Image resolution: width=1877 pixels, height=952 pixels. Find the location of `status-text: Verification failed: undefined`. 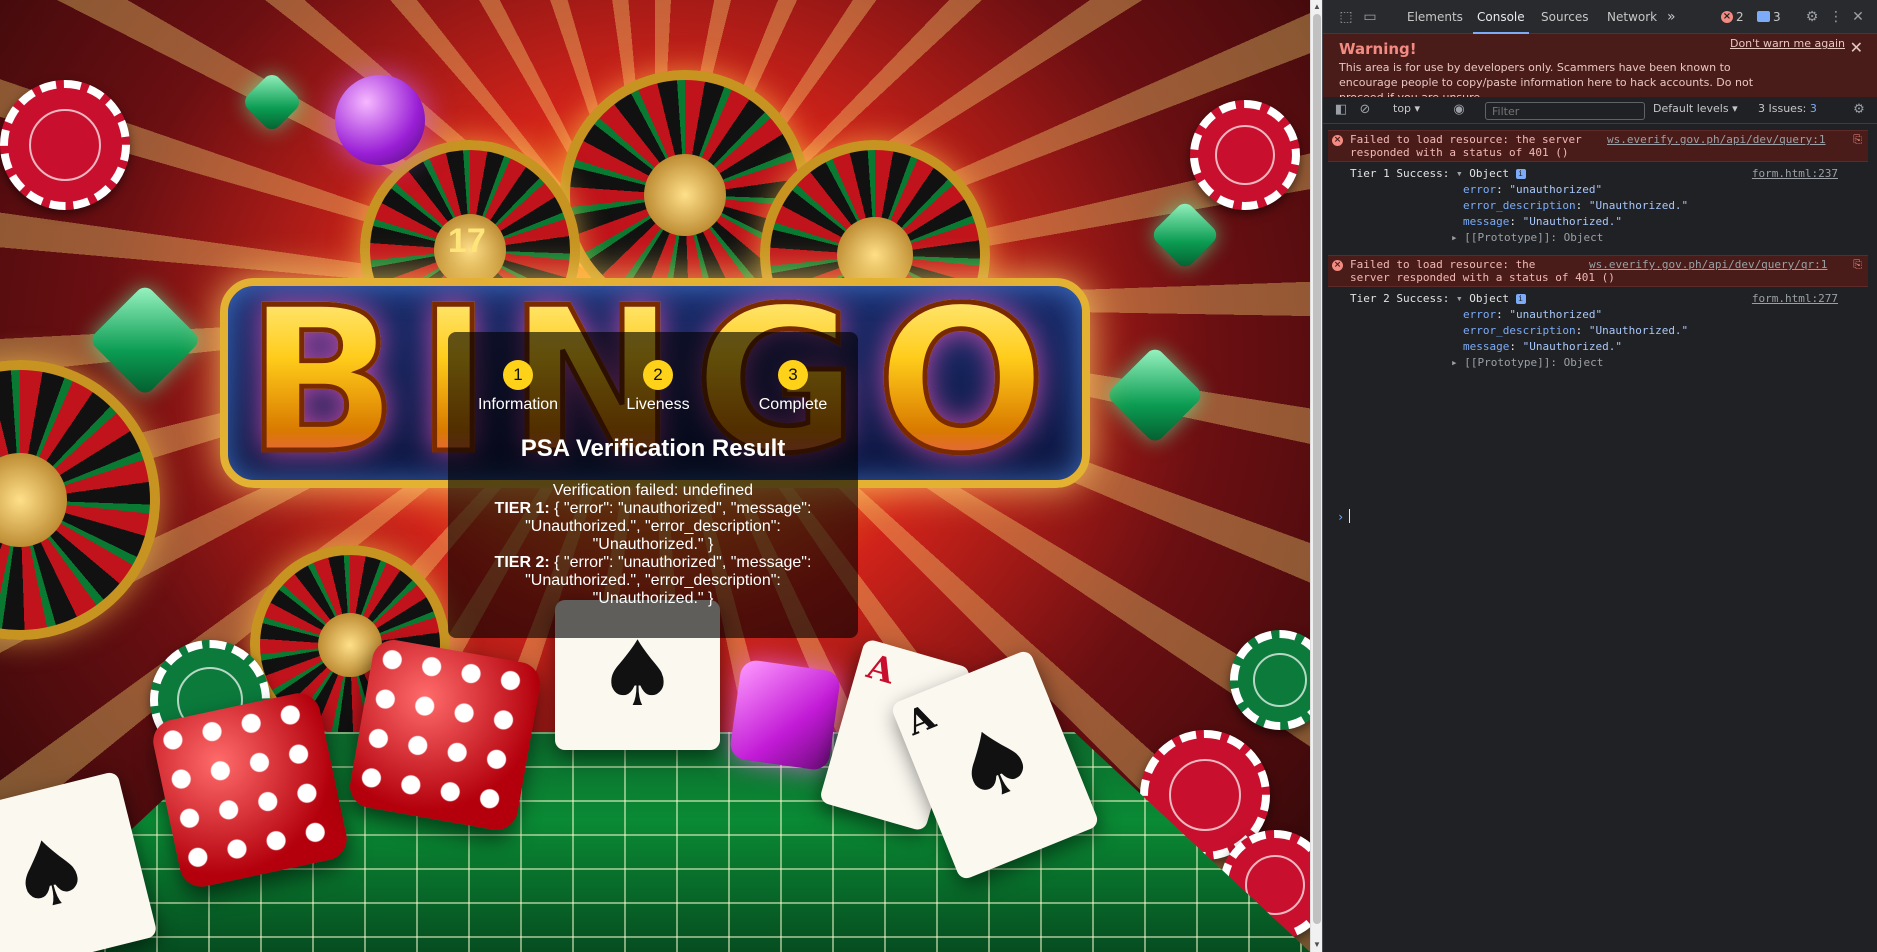

status-text: Verification failed: undefined is located at coordinates (653, 490).